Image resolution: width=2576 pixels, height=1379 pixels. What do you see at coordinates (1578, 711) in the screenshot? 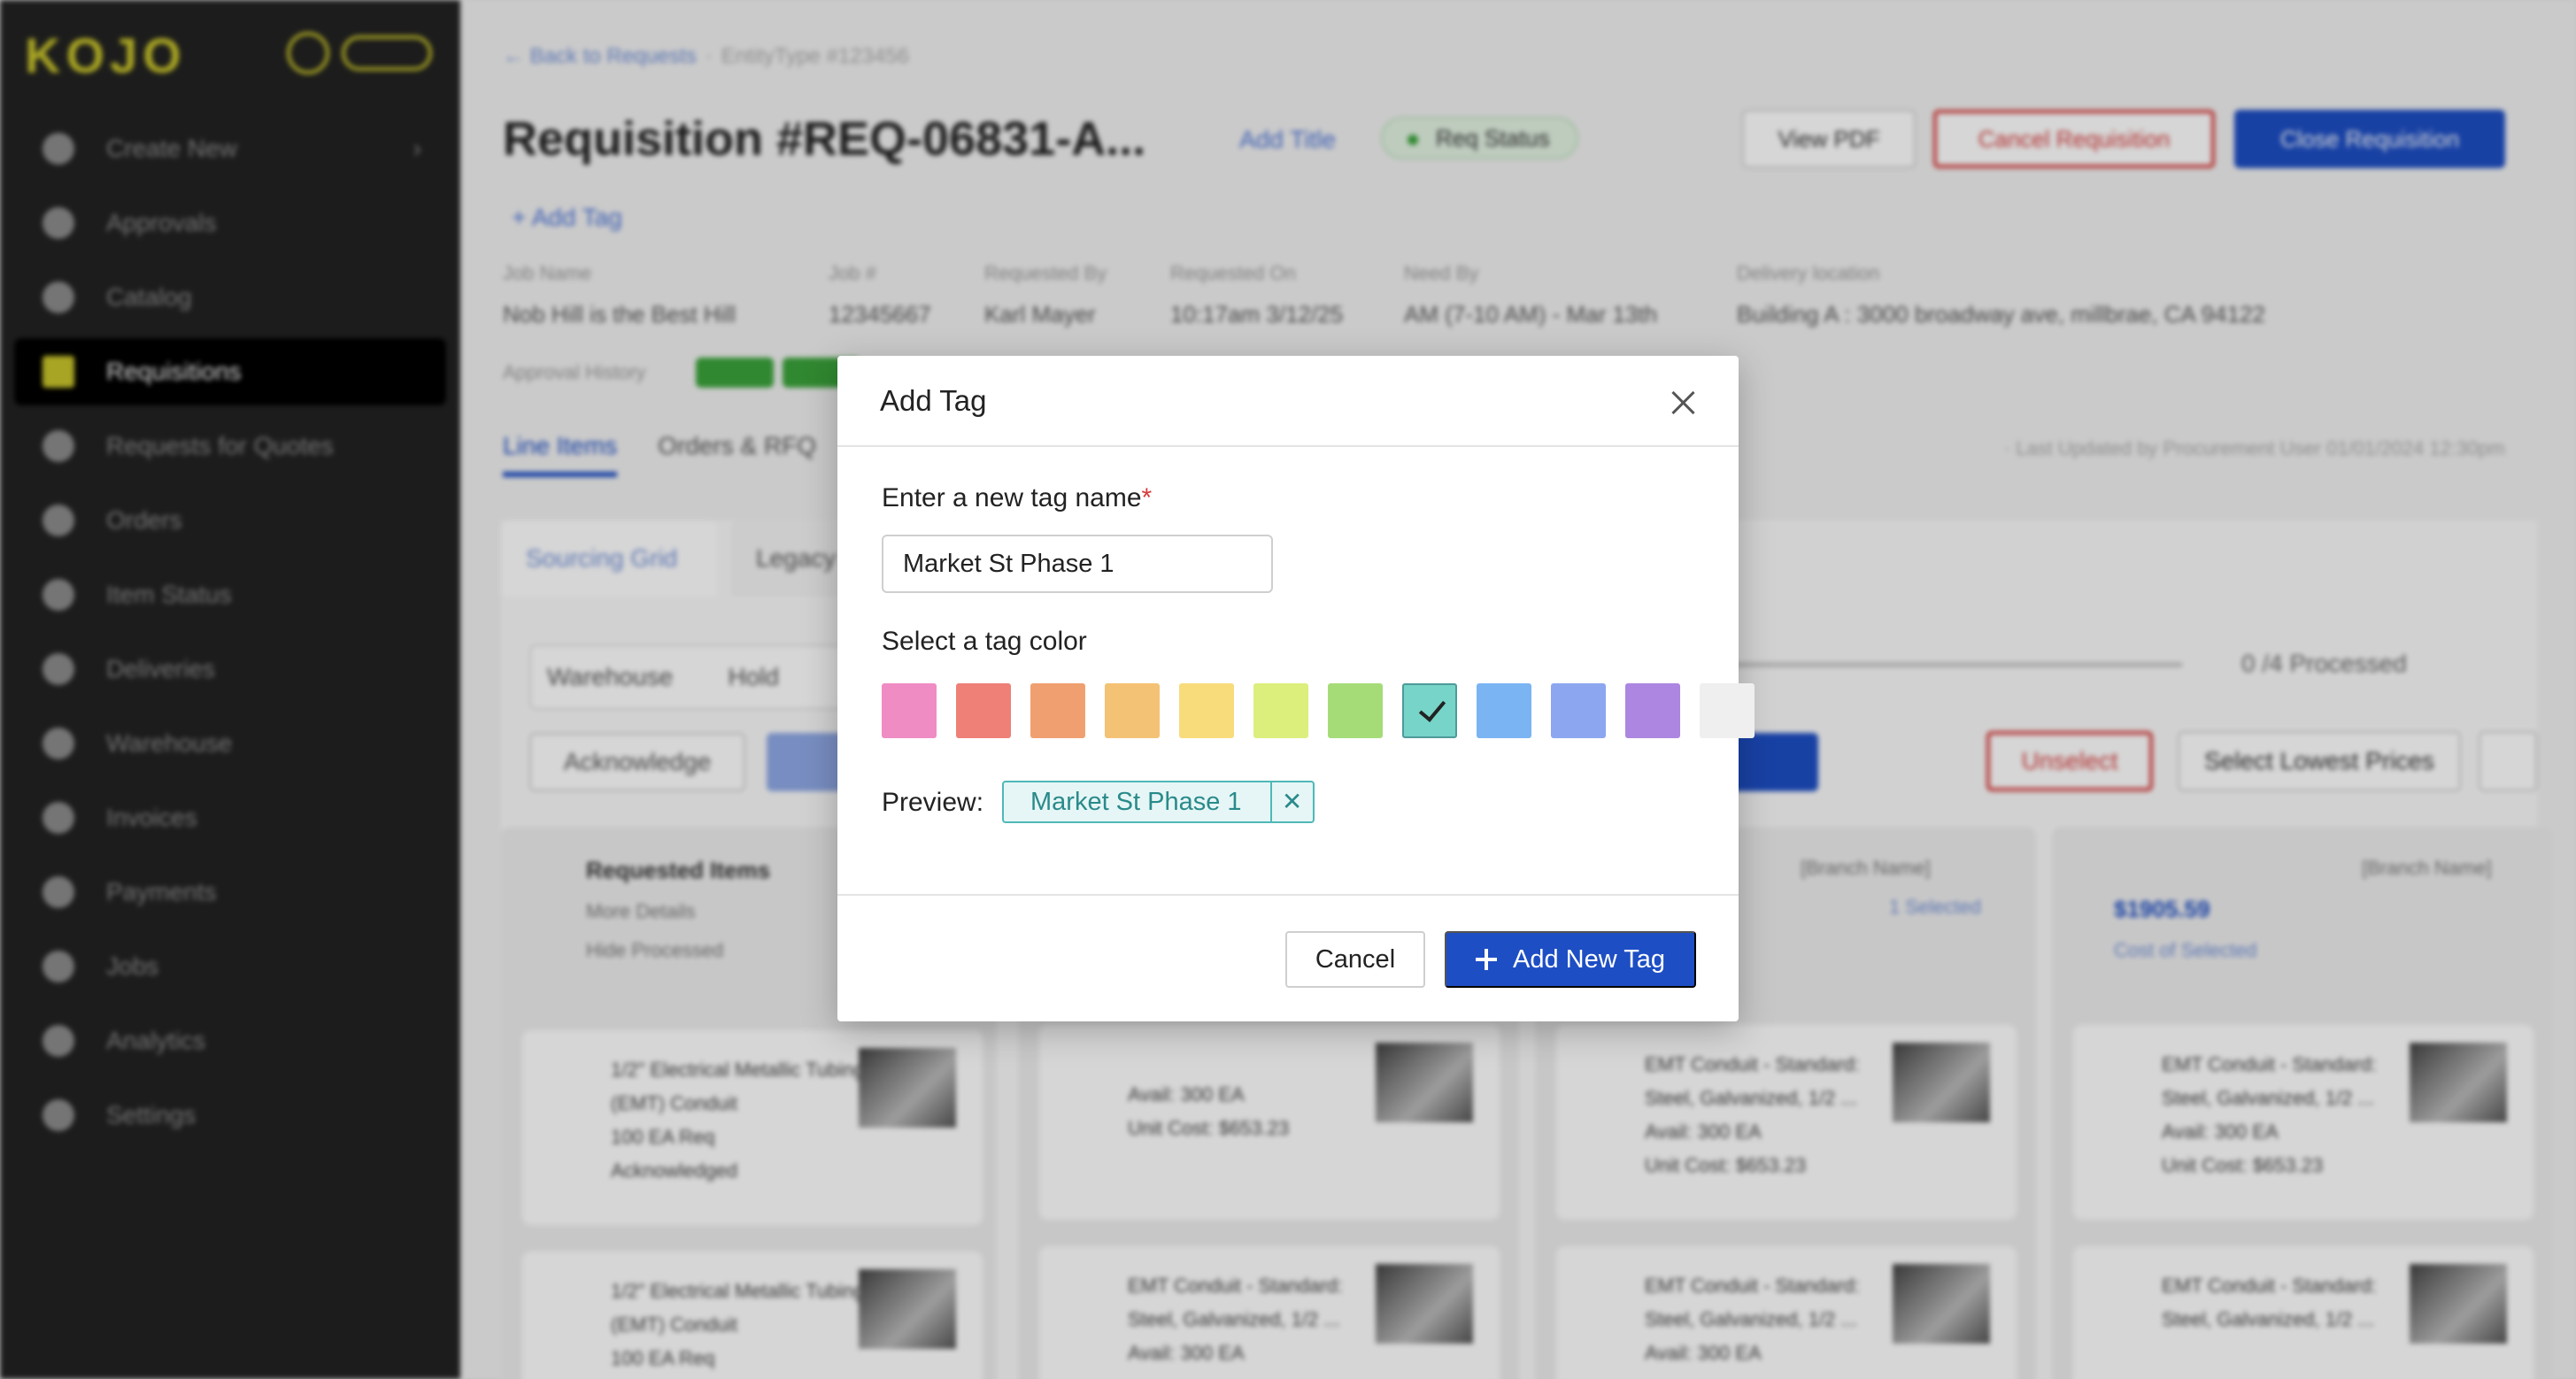
I see `color-swatch-blue` at bounding box center [1578, 711].